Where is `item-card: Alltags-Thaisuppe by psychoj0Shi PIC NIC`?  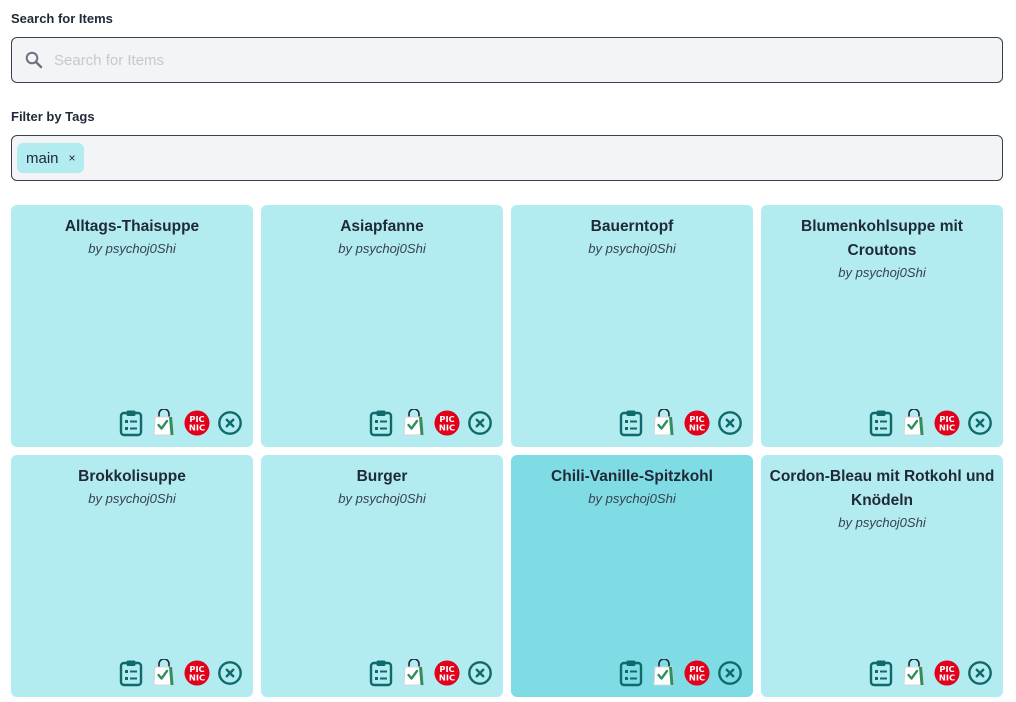 item-card: Alltags-Thaisuppe by psychoj0Shi PIC NIC is located at coordinates (132, 326).